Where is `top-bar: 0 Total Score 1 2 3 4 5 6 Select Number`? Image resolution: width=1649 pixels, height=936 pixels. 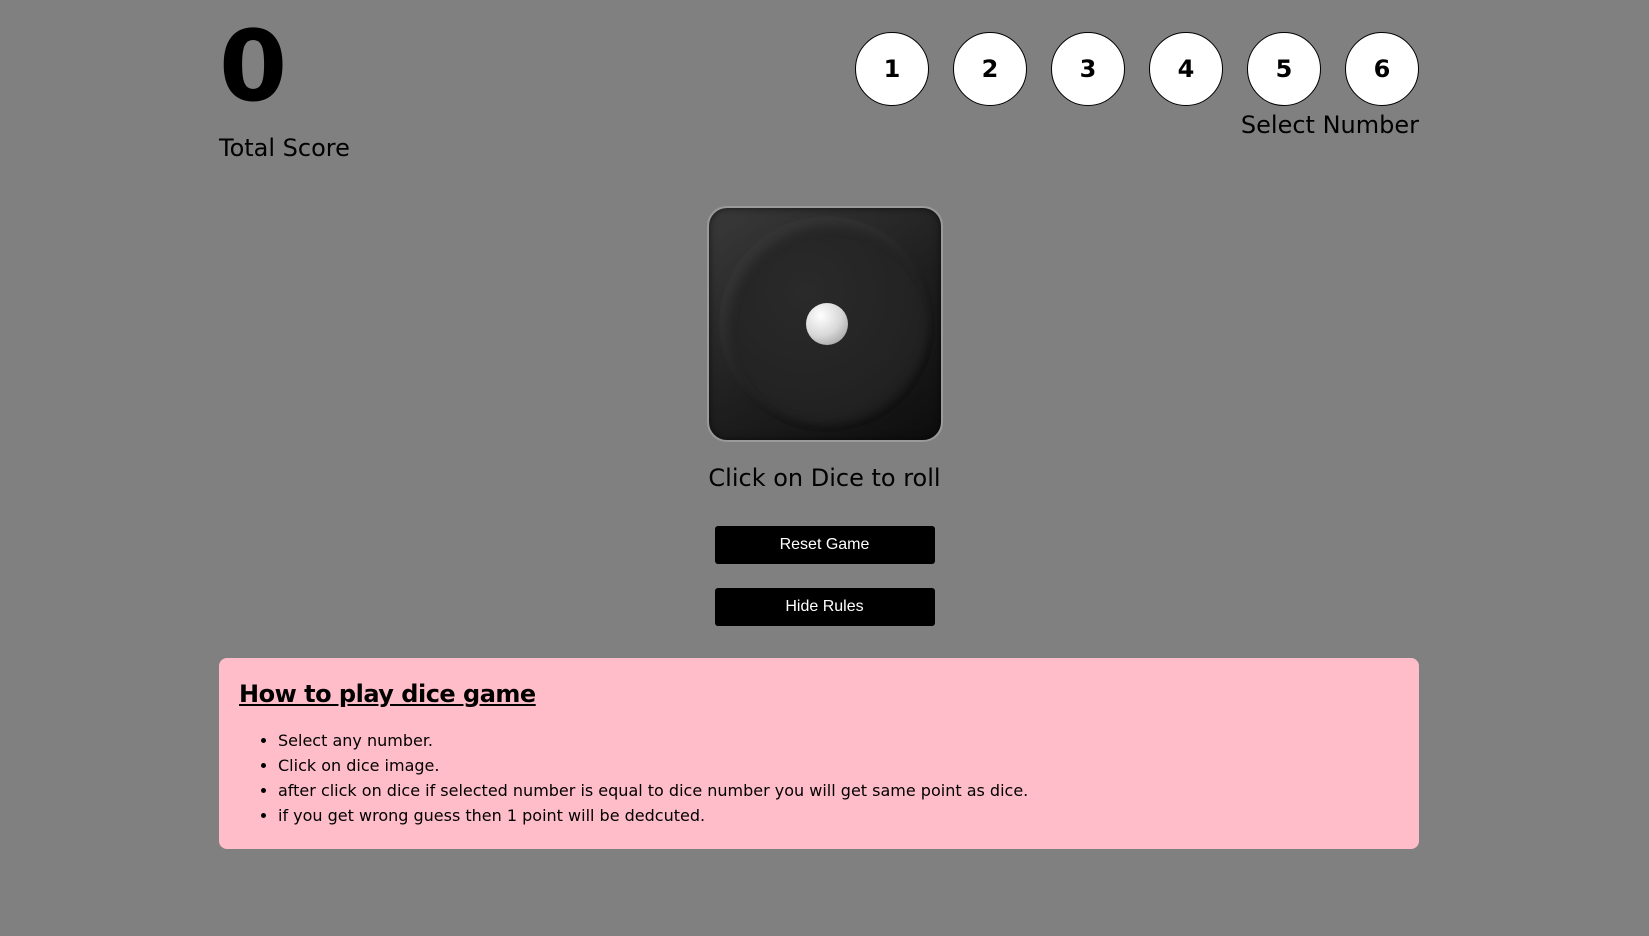
top-bar: 0 Total Score 1 2 3 4 5 6 Select Number is located at coordinates (819, 86).